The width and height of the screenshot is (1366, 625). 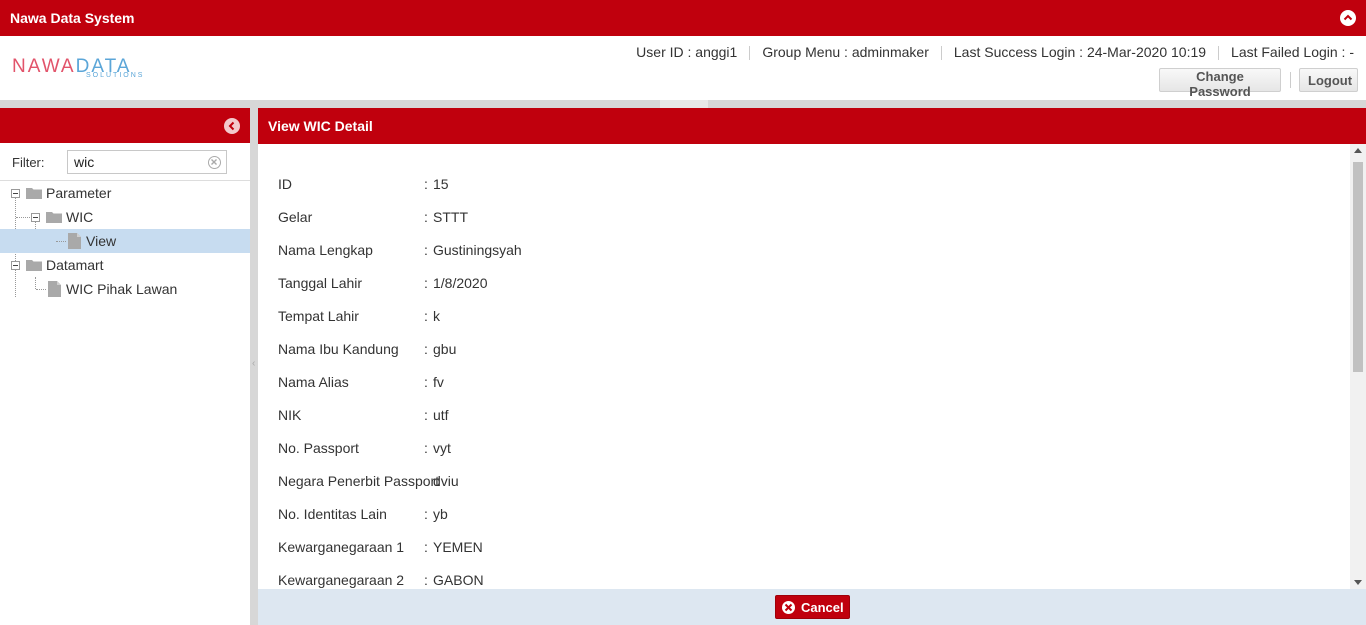 What do you see at coordinates (460, 283) in the screenshot?
I see `field-value: 1/8/2020` at bounding box center [460, 283].